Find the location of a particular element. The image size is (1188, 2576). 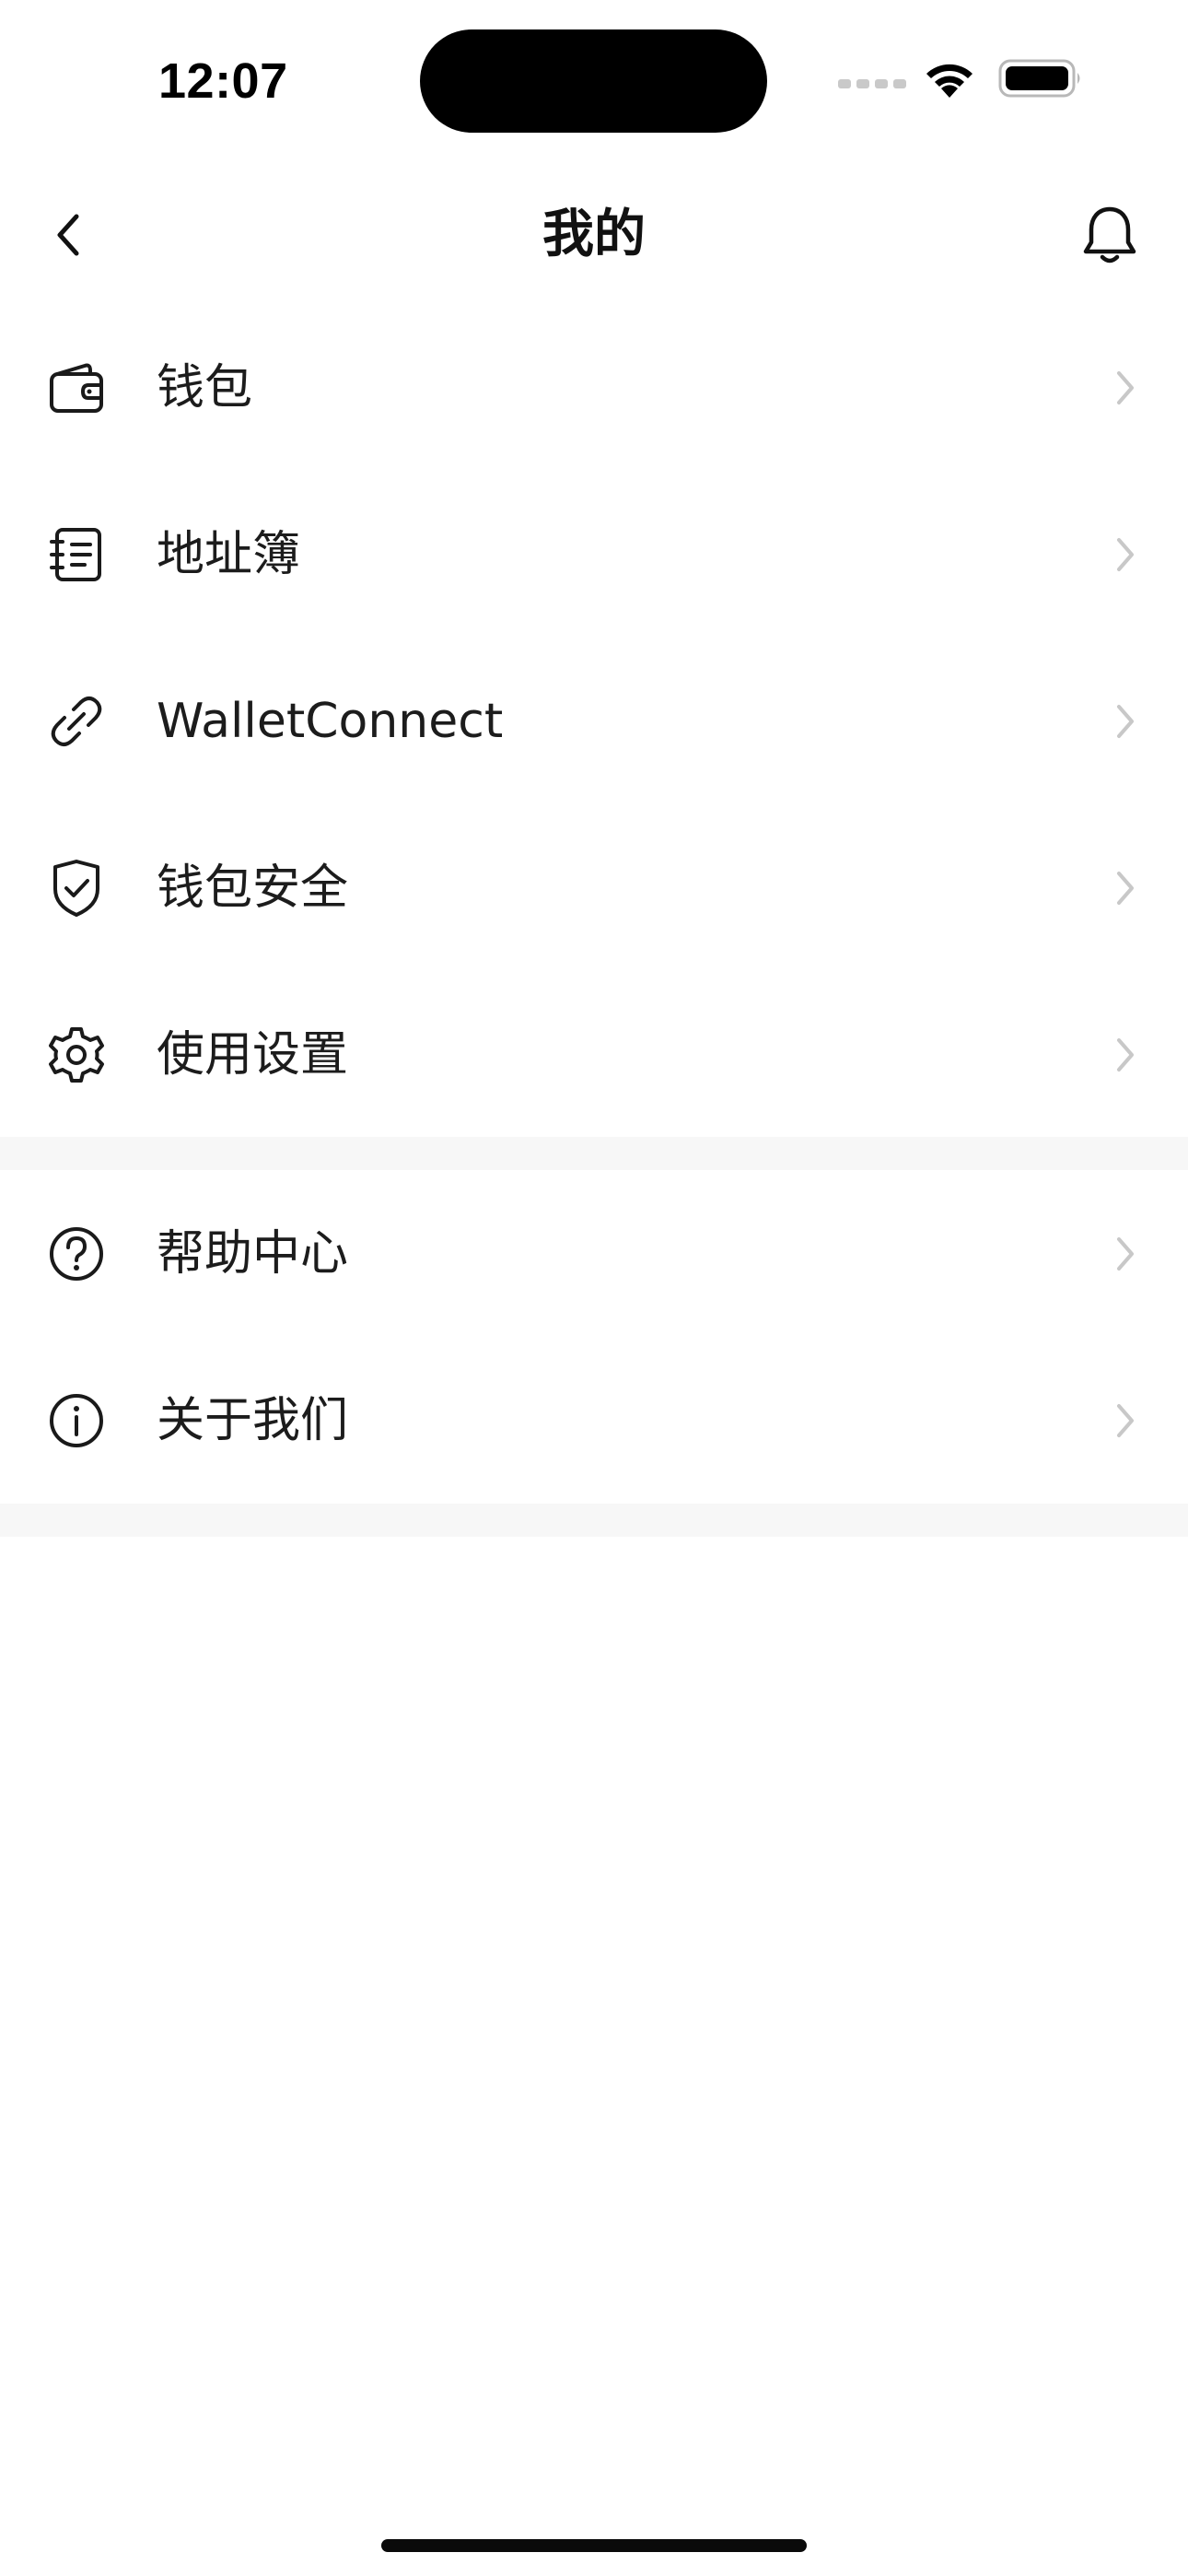

menu-item-about-us: 关于我们 is located at coordinates (594, 1420).